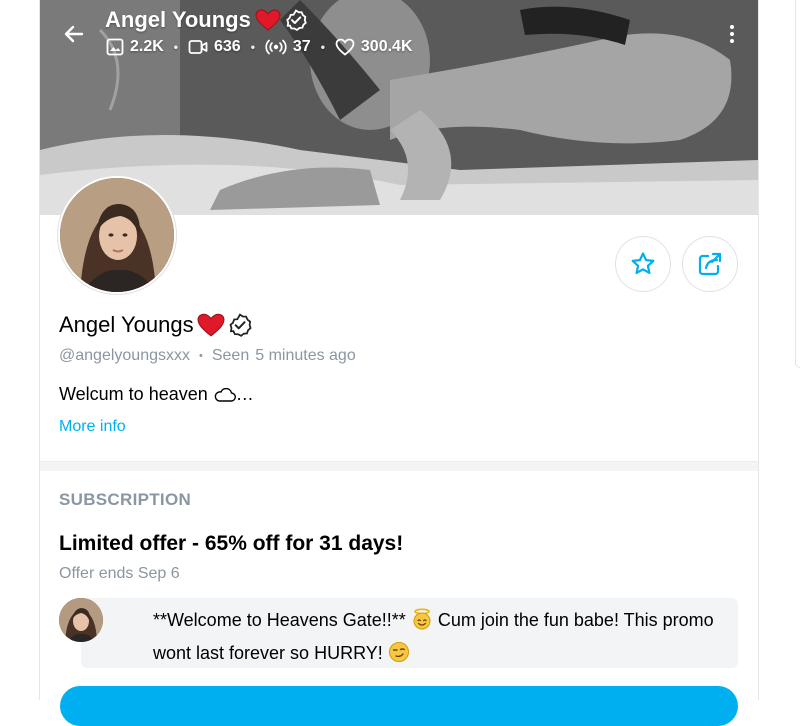 This screenshot has width=800, height=726. What do you see at coordinates (198, 47) in the screenshot?
I see `video-icon` at bounding box center [198, 47].